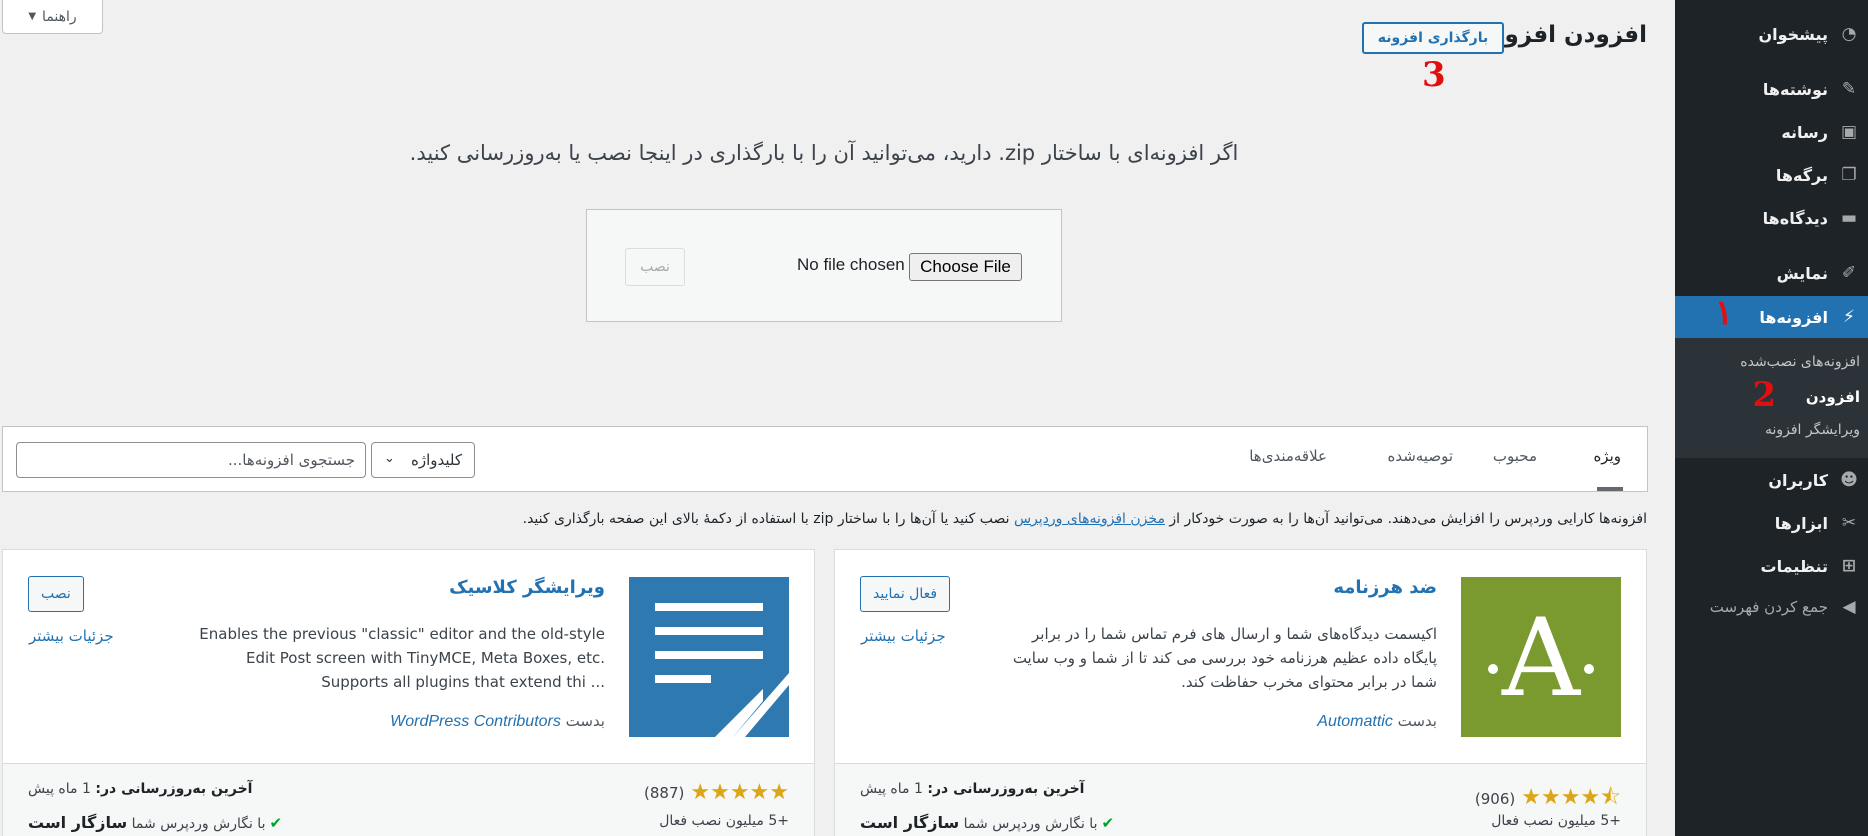  I want to click on settings-icon: ⊞, so click(1849, 566).